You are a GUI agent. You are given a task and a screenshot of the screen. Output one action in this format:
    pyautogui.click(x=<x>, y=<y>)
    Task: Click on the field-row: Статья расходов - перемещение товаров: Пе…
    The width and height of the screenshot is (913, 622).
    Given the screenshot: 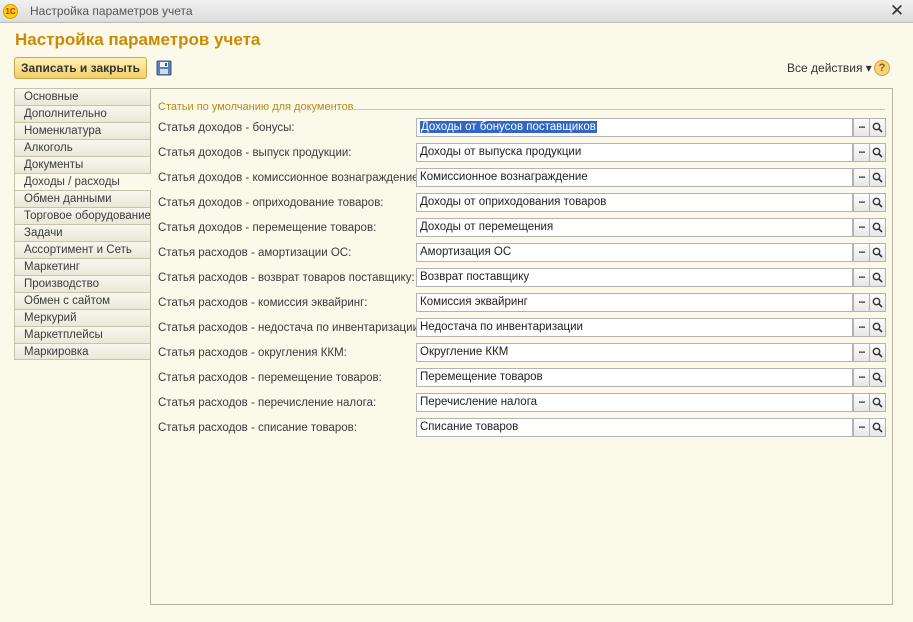 What is the action you would take?
    pyautogui.click(x=522, y=378)
    